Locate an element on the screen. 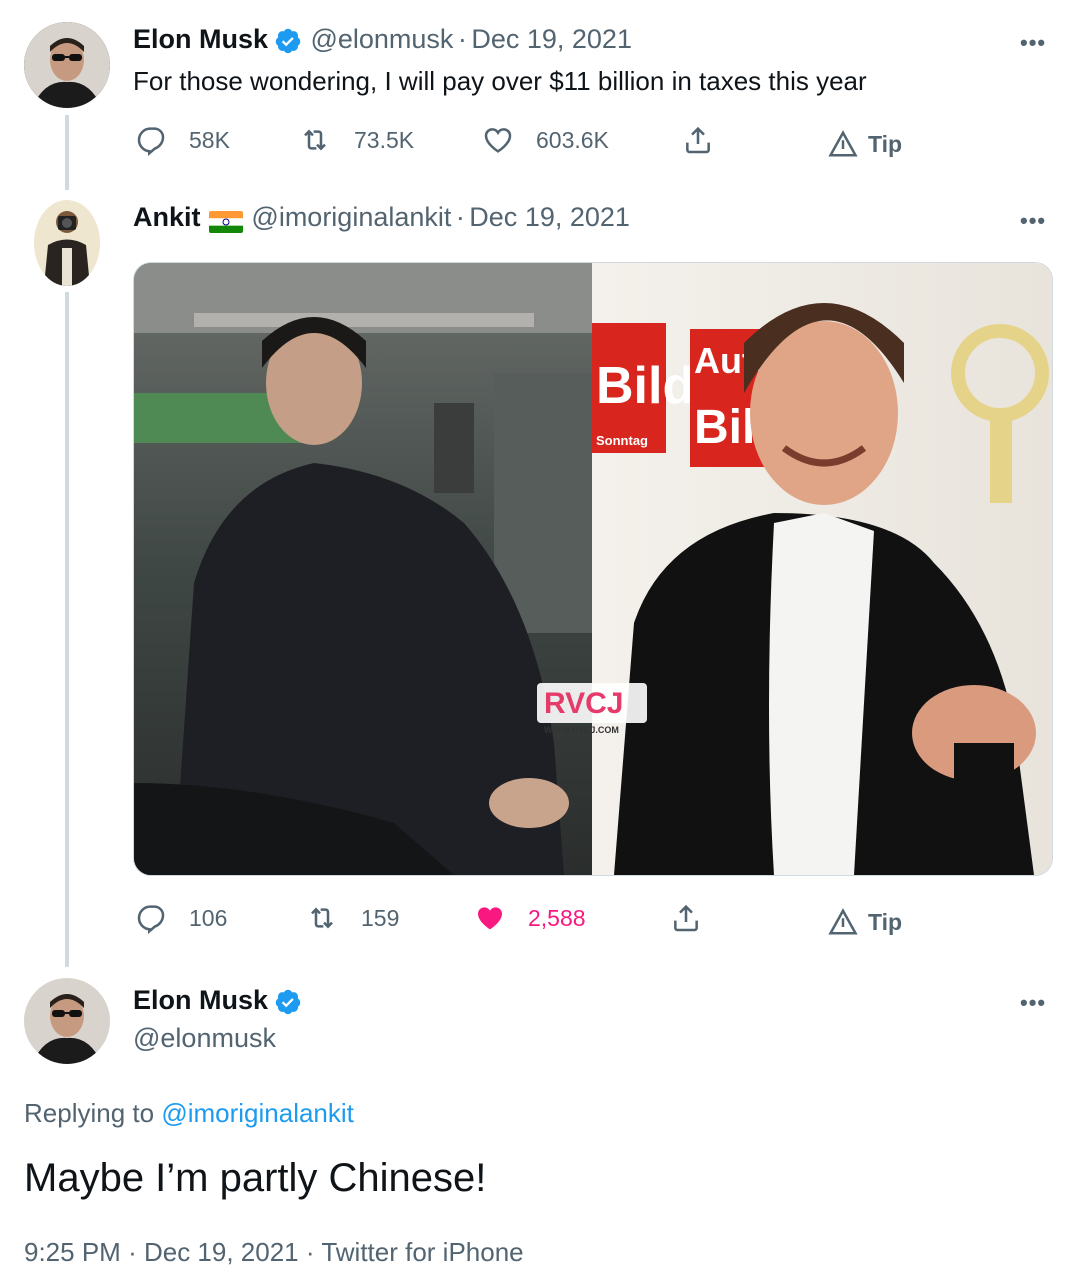  tweet-header: Ankit @imoriginalankit · Dec 19, 2021 is located at coordinates (381, 217).